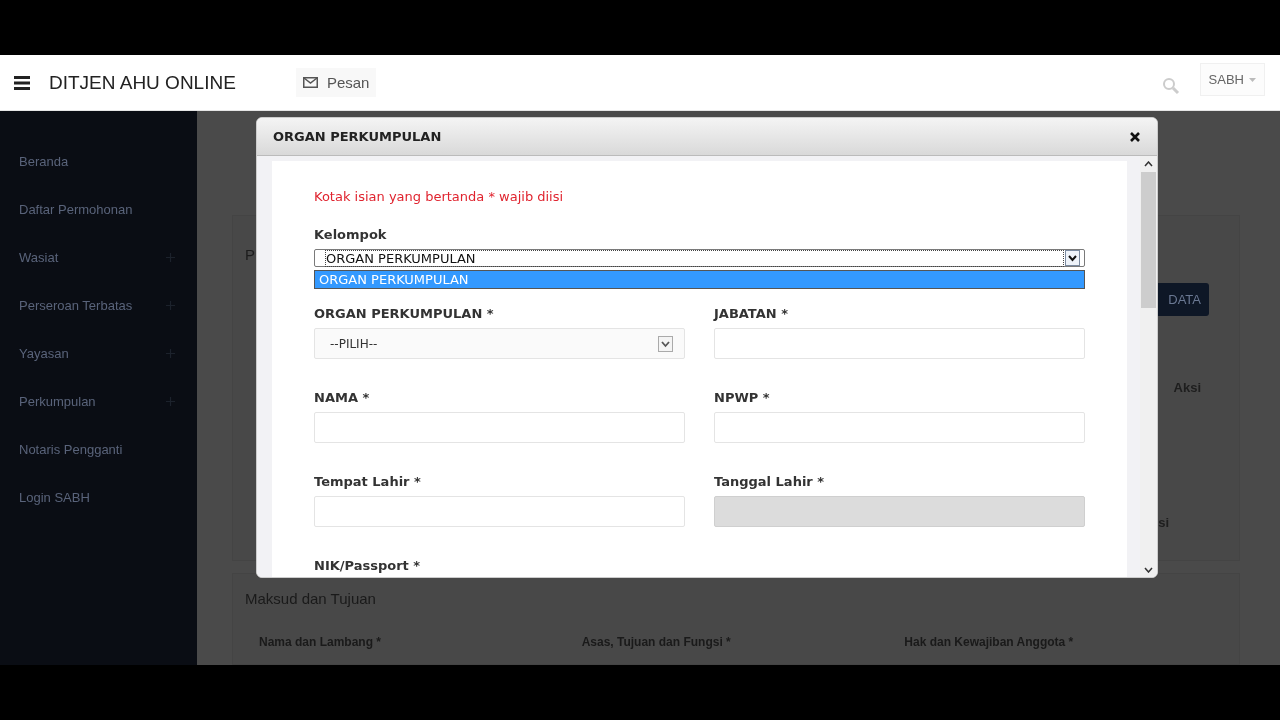  What do you see at coordinates (1148, 366) in the screenshot?
I see `scrollbar` at bounding box center [1148, 366].